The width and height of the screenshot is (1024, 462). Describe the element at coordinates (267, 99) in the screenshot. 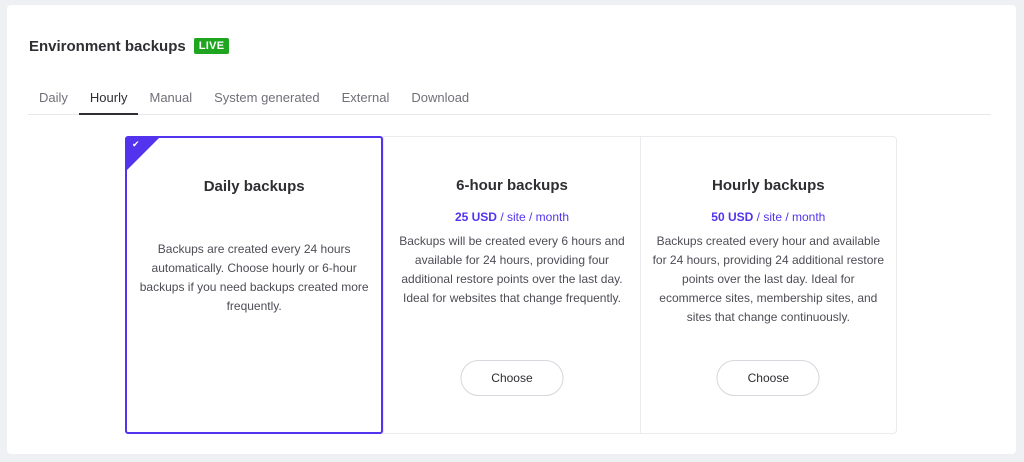

I see `tab-system-generated: System generated` at that location.